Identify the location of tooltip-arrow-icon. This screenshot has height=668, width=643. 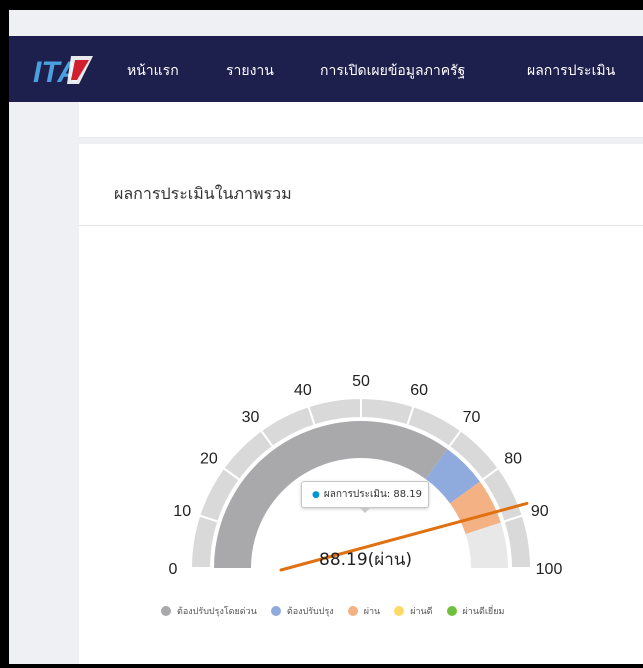
(365, 510).